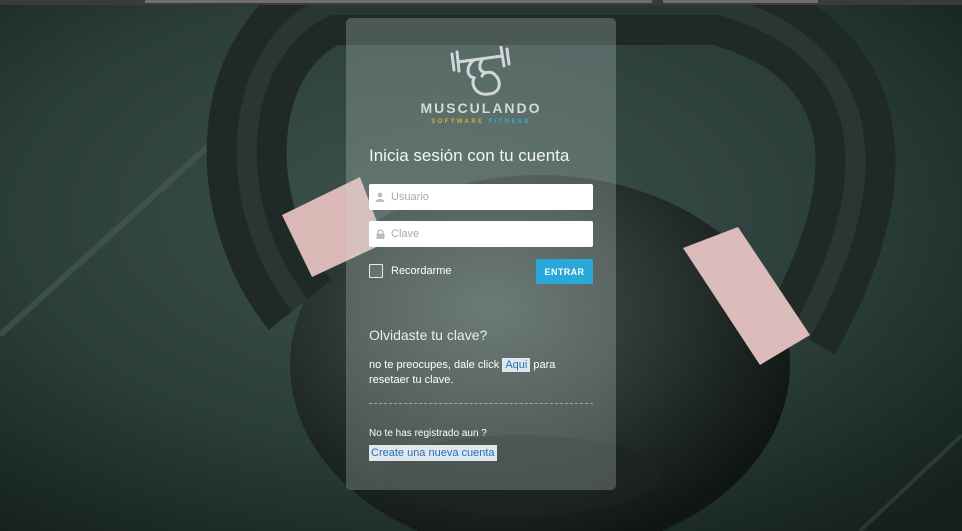 The image size is (962, 531). I want to click on brand-name: MUSCULANDO, so click(481, 108).